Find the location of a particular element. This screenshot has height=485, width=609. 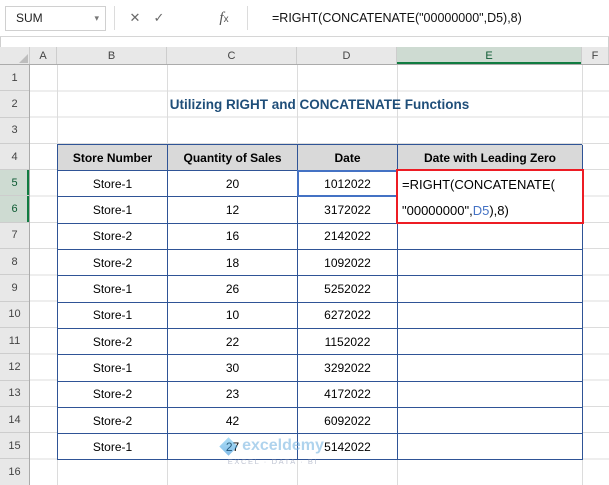

row-header-7: 7 is located at coordinates (14, 236).